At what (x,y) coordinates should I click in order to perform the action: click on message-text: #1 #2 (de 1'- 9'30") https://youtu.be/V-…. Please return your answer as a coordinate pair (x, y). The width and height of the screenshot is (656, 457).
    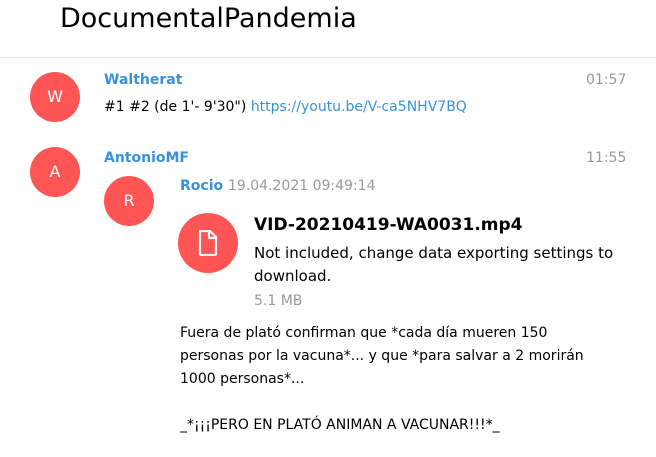
    Looking at the image, I should click on (285, 107).